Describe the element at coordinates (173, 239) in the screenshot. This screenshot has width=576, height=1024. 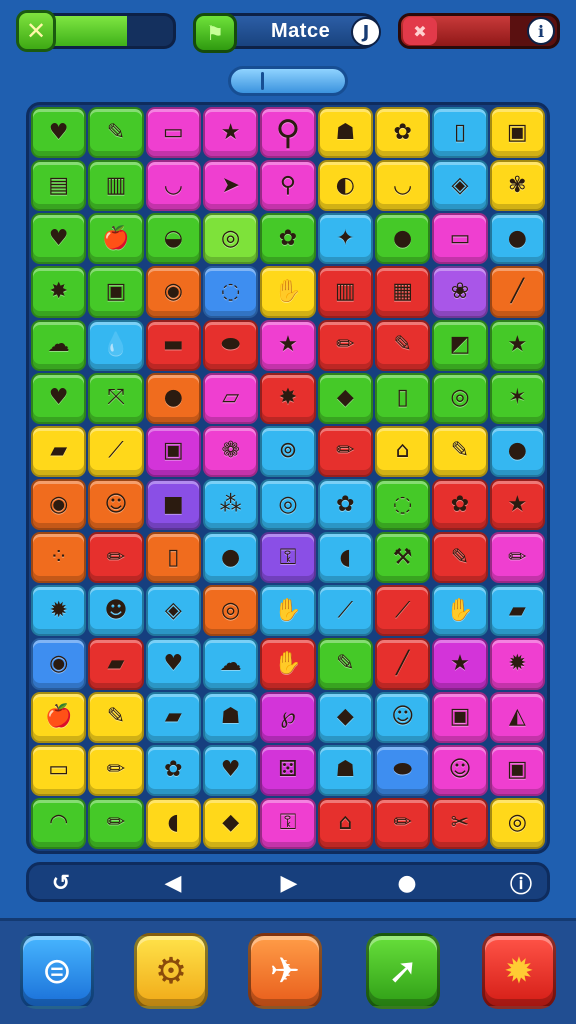
I see `tile: ◒` at that location.